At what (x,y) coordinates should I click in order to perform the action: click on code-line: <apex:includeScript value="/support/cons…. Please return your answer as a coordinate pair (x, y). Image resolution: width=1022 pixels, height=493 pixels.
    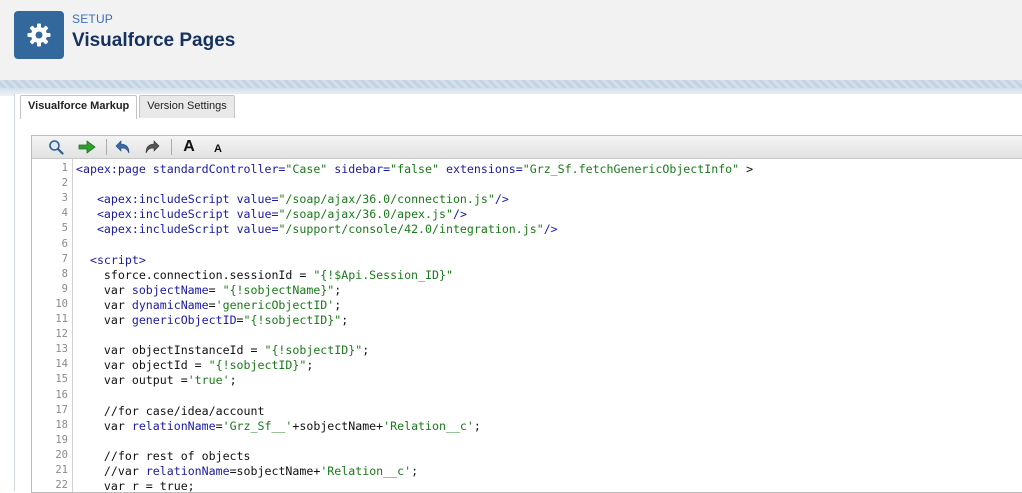
    Looking at the image, I should click on (317, 229).